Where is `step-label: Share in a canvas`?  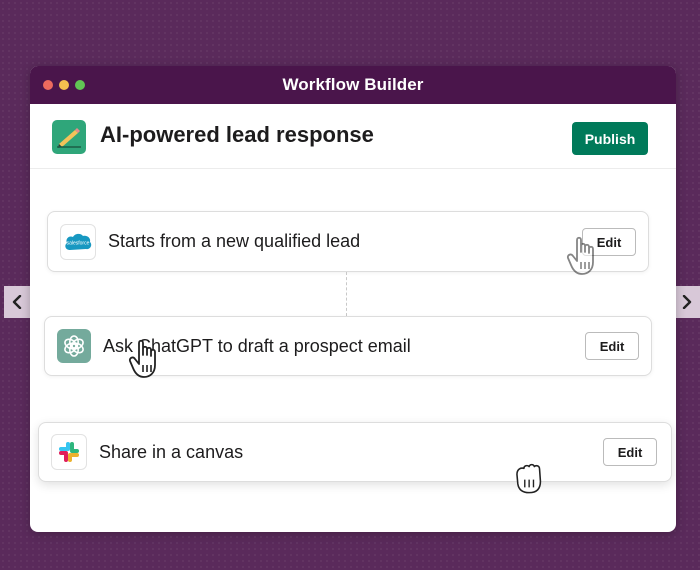 step-label: Share in a canvas is located at coordinates (171, 452).